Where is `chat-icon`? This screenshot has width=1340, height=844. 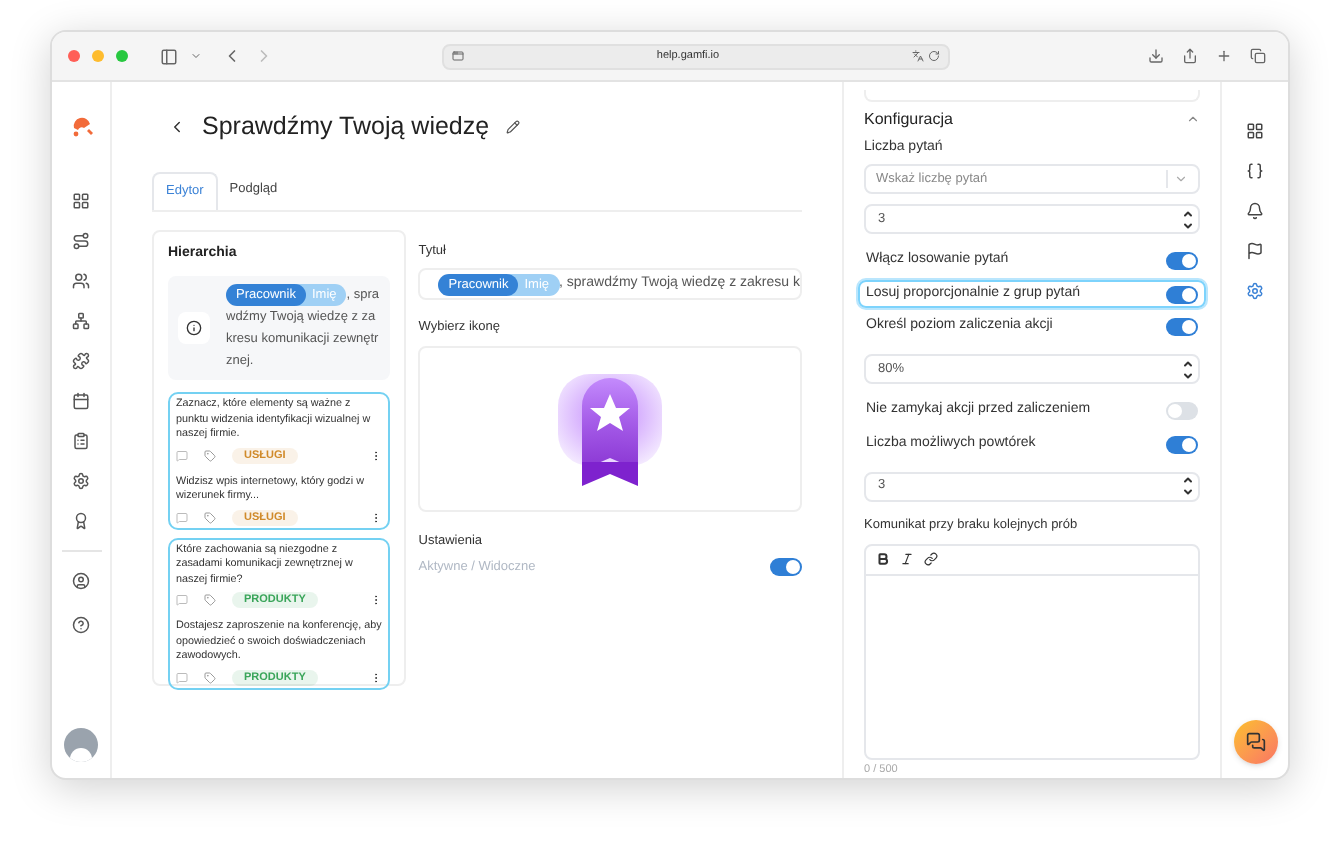 chat-icon is located at coordinates (1256, 742).